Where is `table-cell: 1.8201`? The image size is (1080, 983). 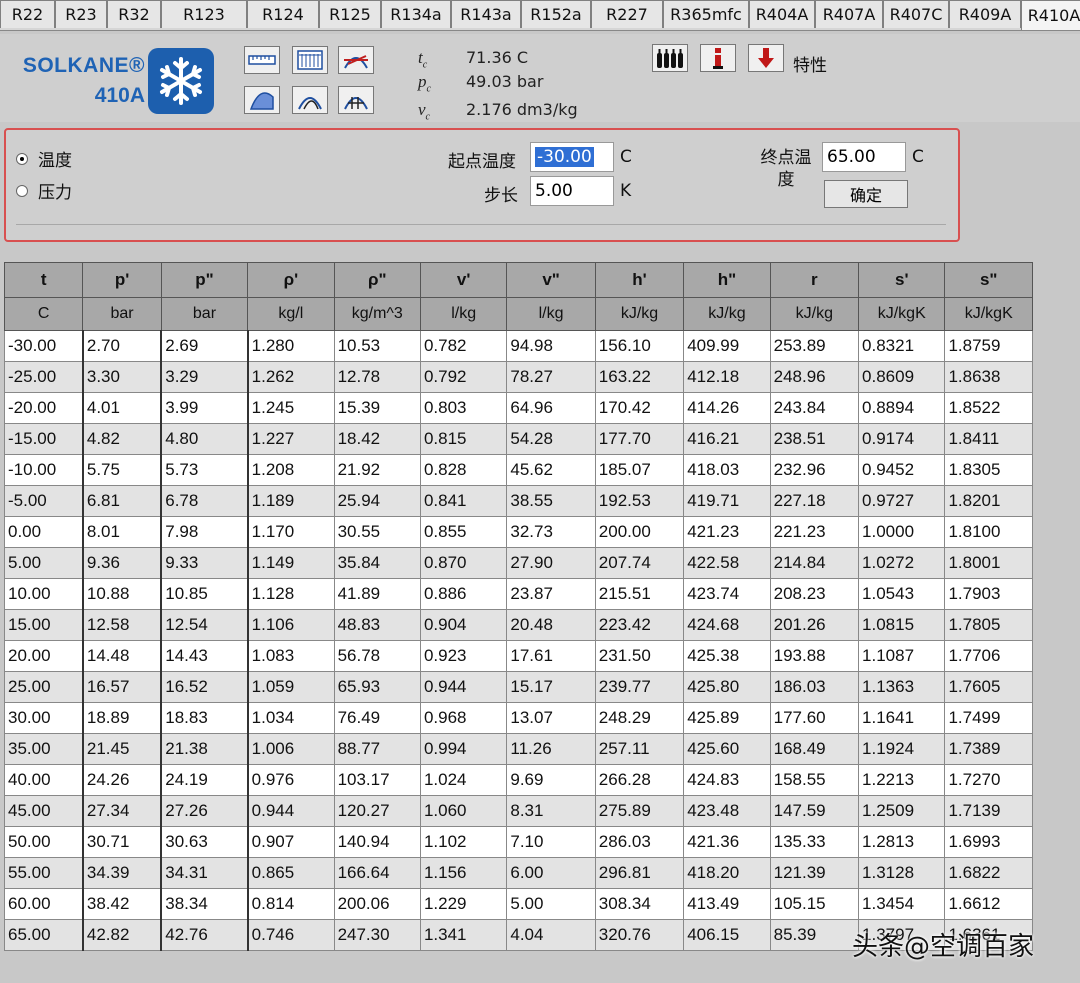 table-cell: 1.8201 is located at coordinates (988, 501).